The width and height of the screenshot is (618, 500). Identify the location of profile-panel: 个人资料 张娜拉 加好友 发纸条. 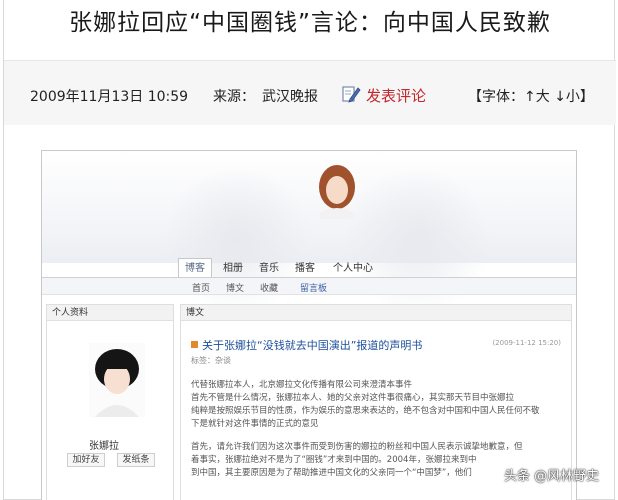
(110, 402).